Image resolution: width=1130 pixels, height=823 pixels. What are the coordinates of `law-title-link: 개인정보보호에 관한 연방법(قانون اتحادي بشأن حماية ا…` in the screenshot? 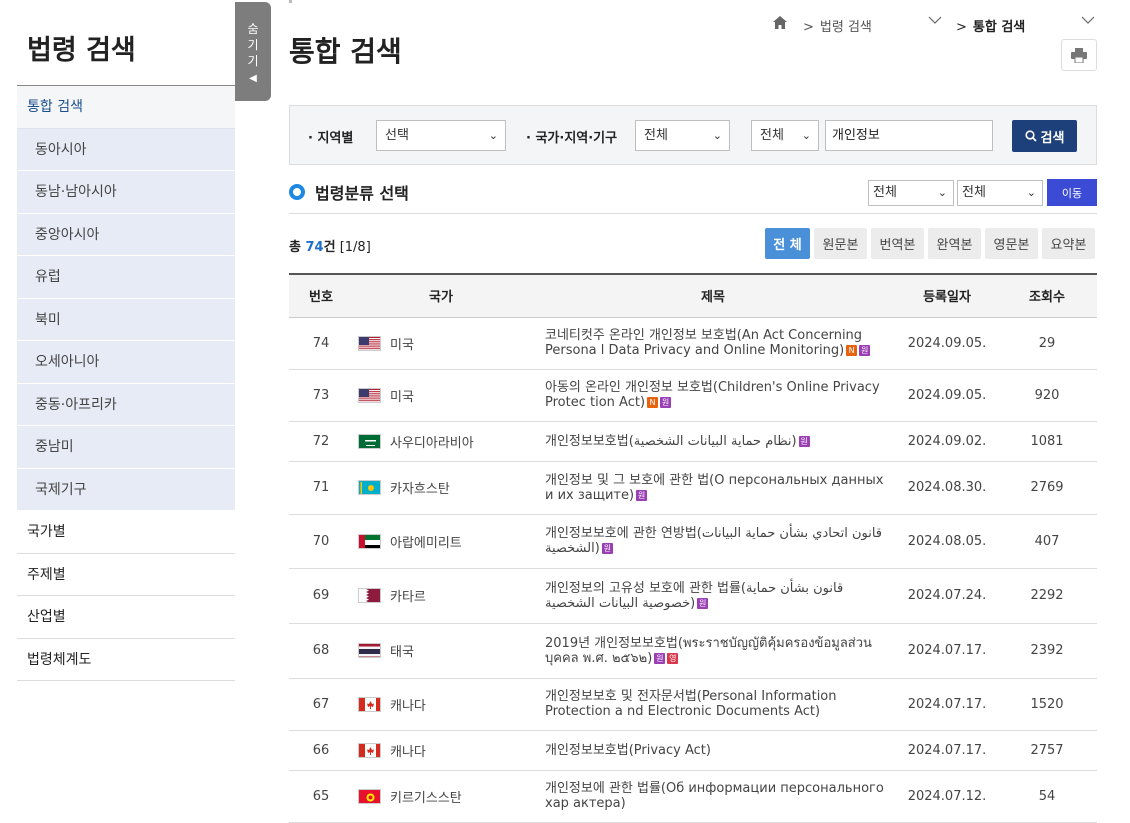 It's located at (713, 541).